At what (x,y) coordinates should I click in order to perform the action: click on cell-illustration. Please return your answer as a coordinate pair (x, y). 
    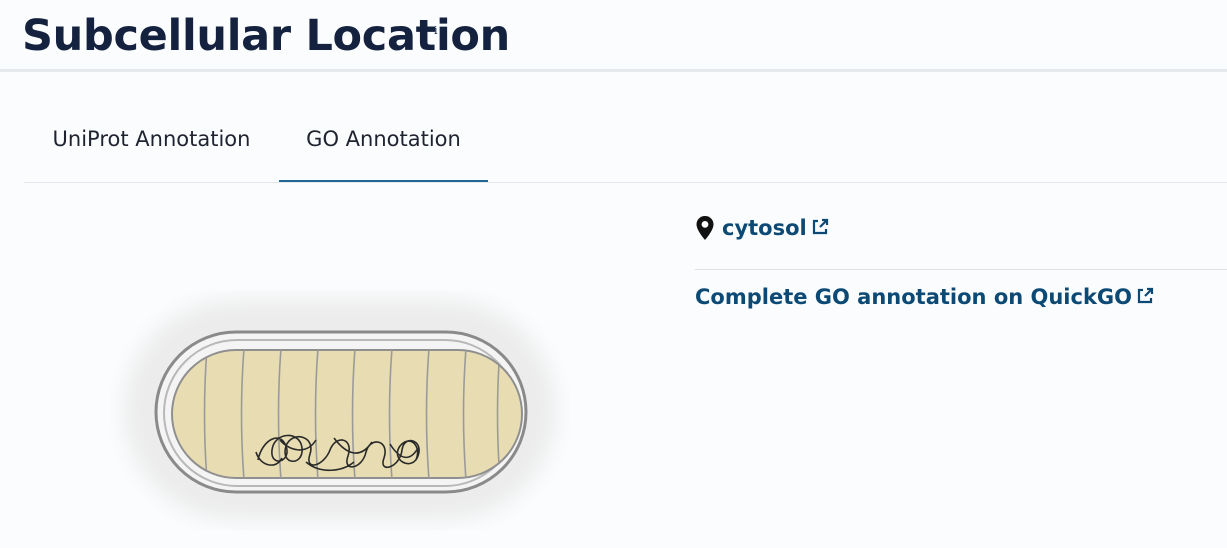
    Looking at the image, I should click on (340, 410).